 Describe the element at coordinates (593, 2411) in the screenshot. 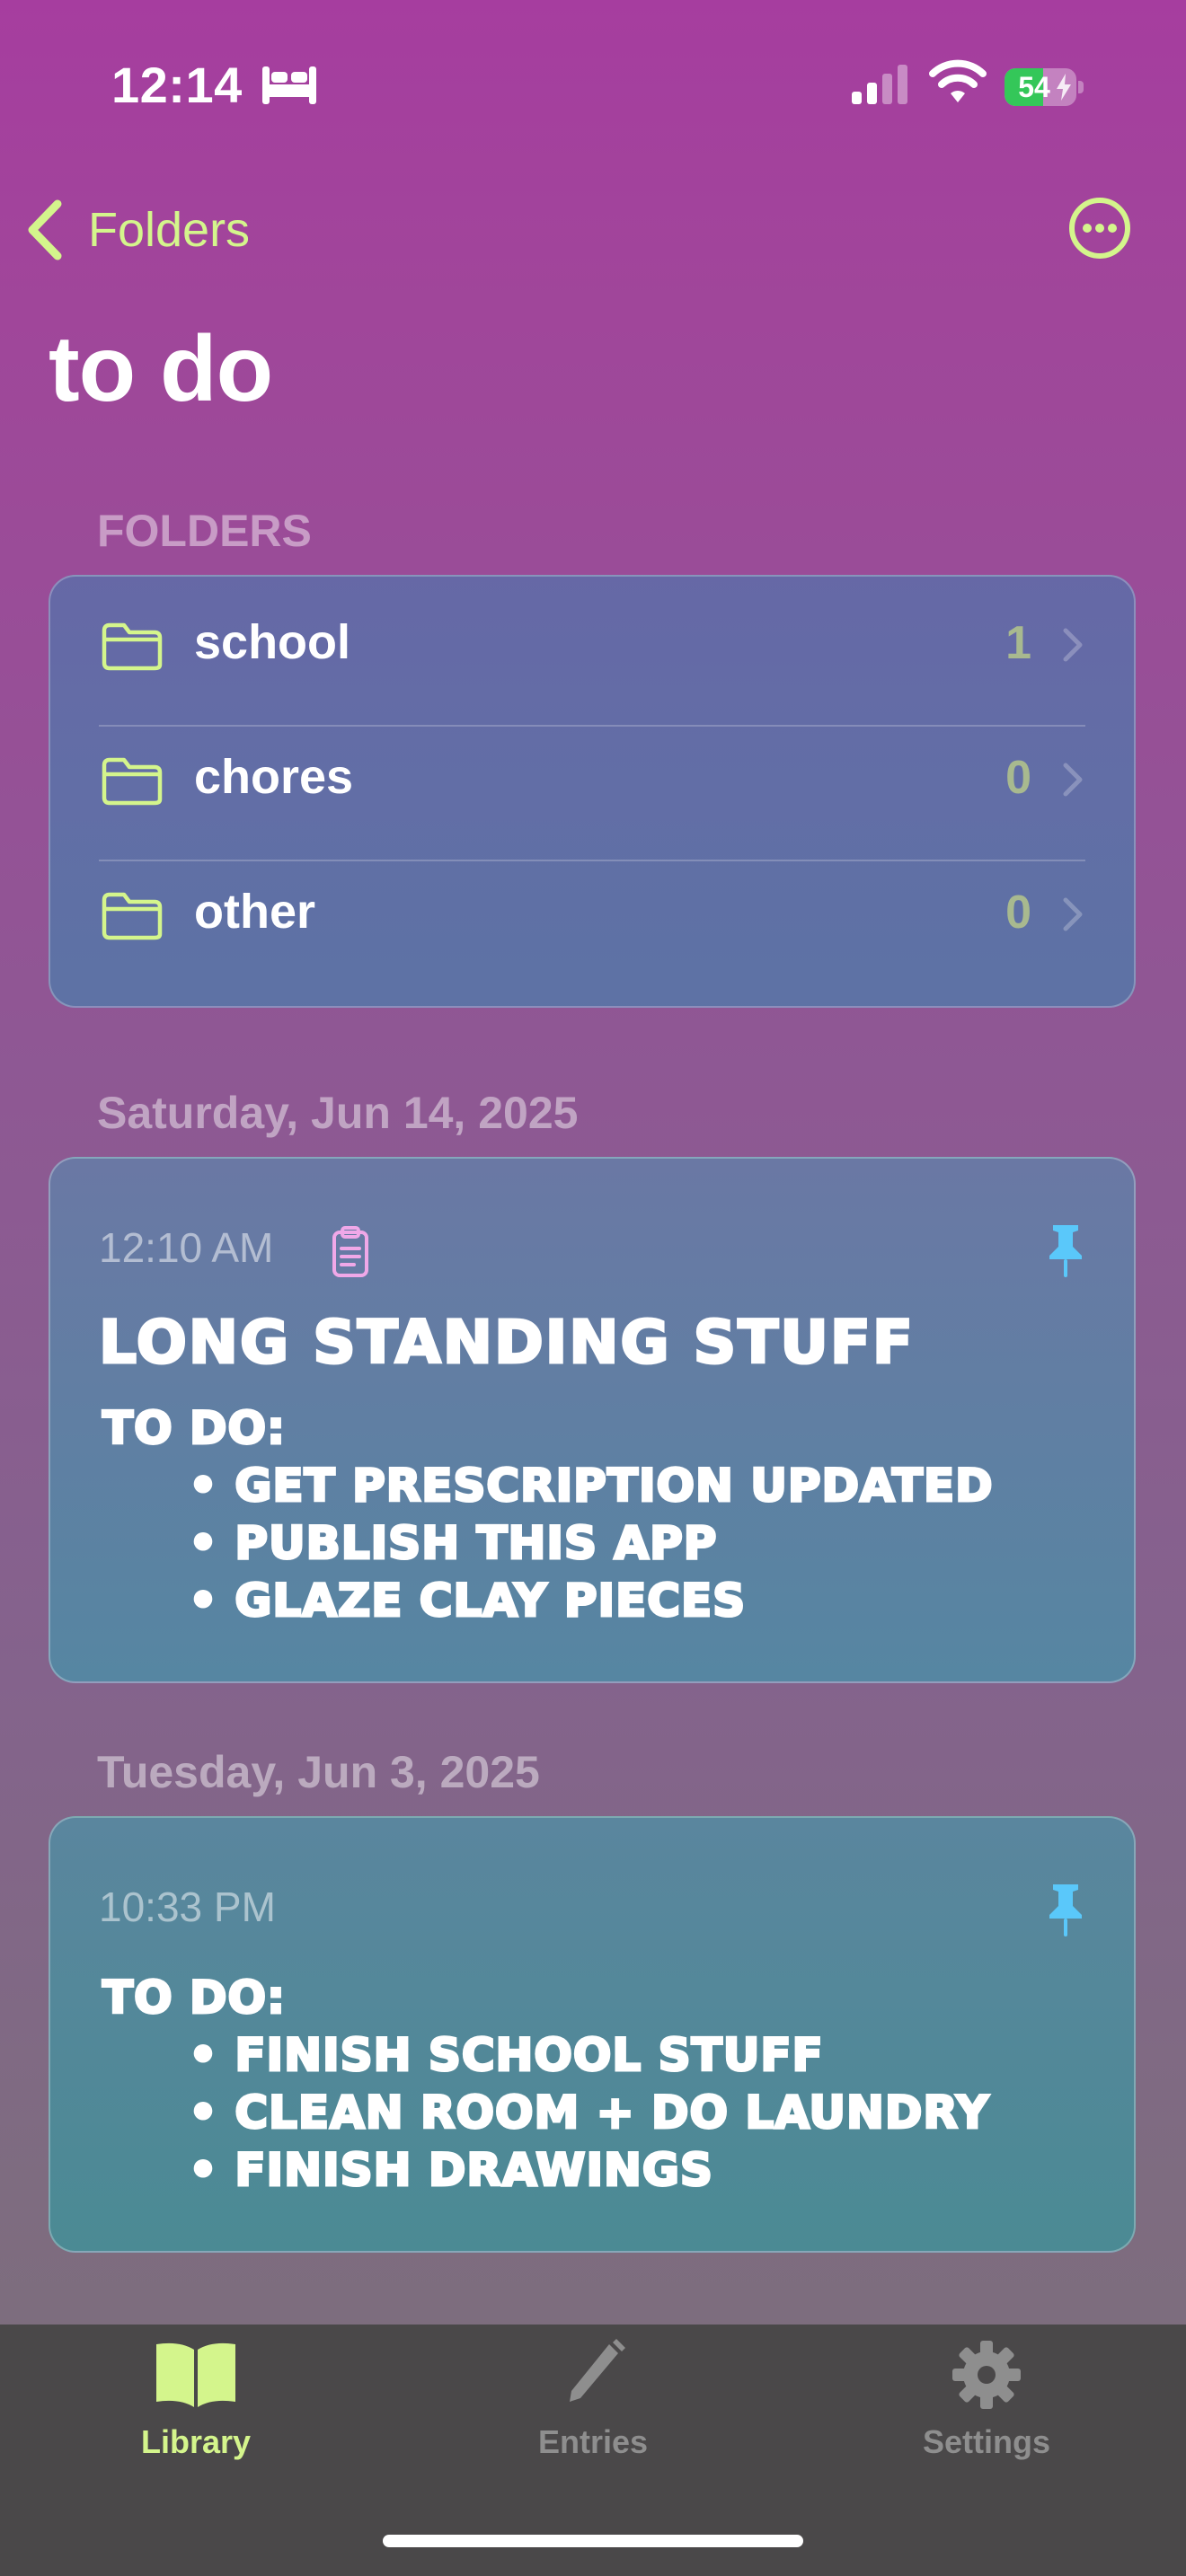

I see `tab-entries: Entries` at that location.